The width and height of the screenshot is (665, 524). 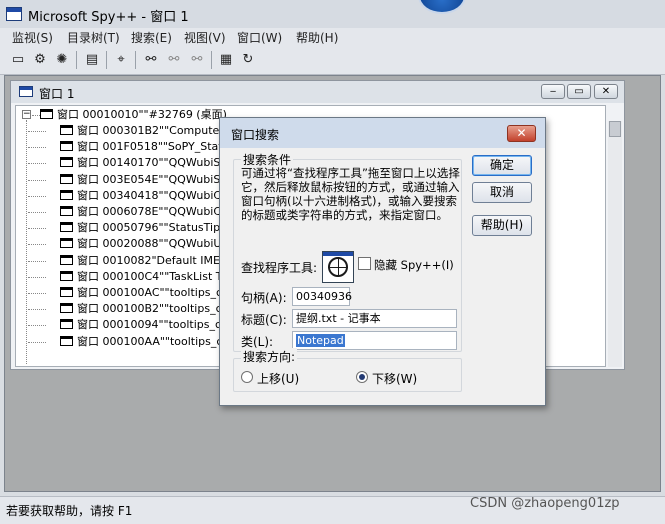 I want to click on windows-icon: ▭, so click(x=18, y=60).